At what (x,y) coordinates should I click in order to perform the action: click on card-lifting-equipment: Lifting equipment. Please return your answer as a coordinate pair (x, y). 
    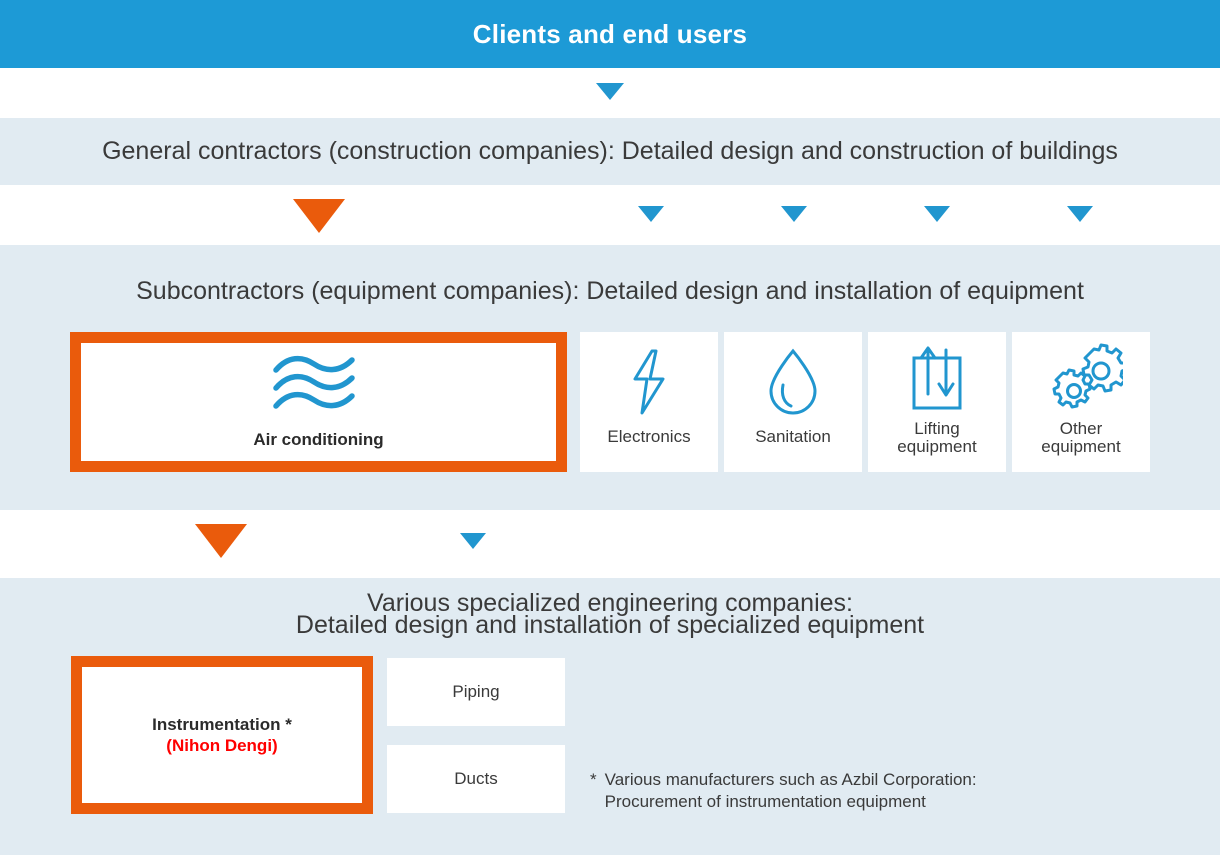
    Looking at the image, I should click on (937, 402).